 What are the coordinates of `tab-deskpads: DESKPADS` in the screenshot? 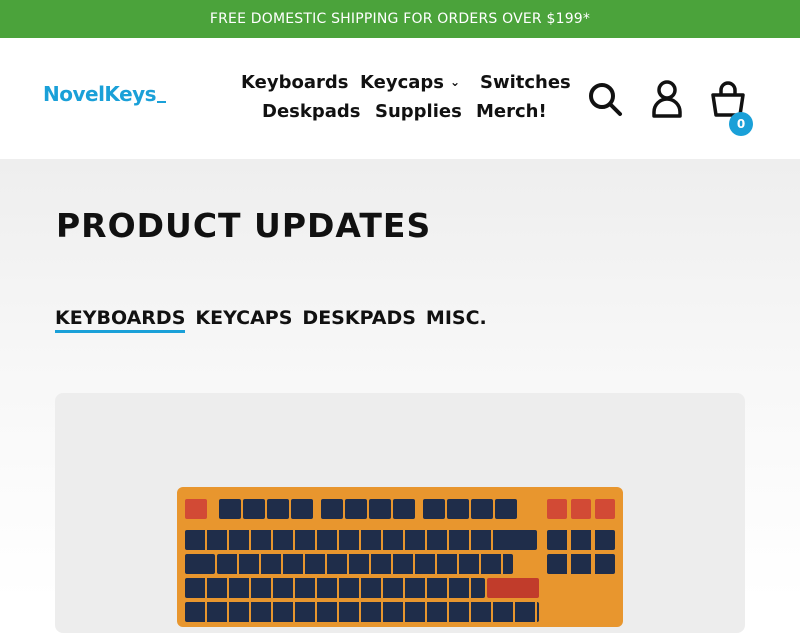 It's located at (359, 320).